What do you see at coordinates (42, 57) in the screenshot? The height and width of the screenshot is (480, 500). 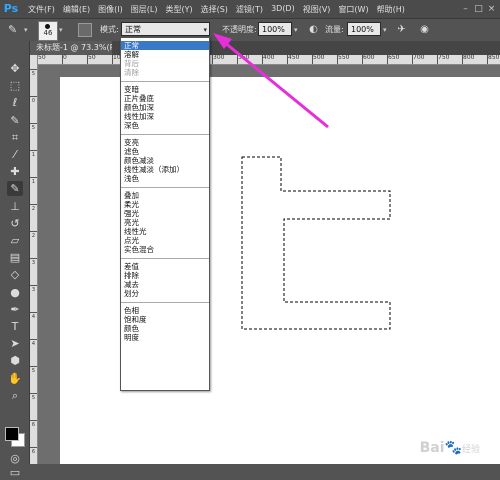 I see `ruler-label: 50` at bounding box center [42, 57].